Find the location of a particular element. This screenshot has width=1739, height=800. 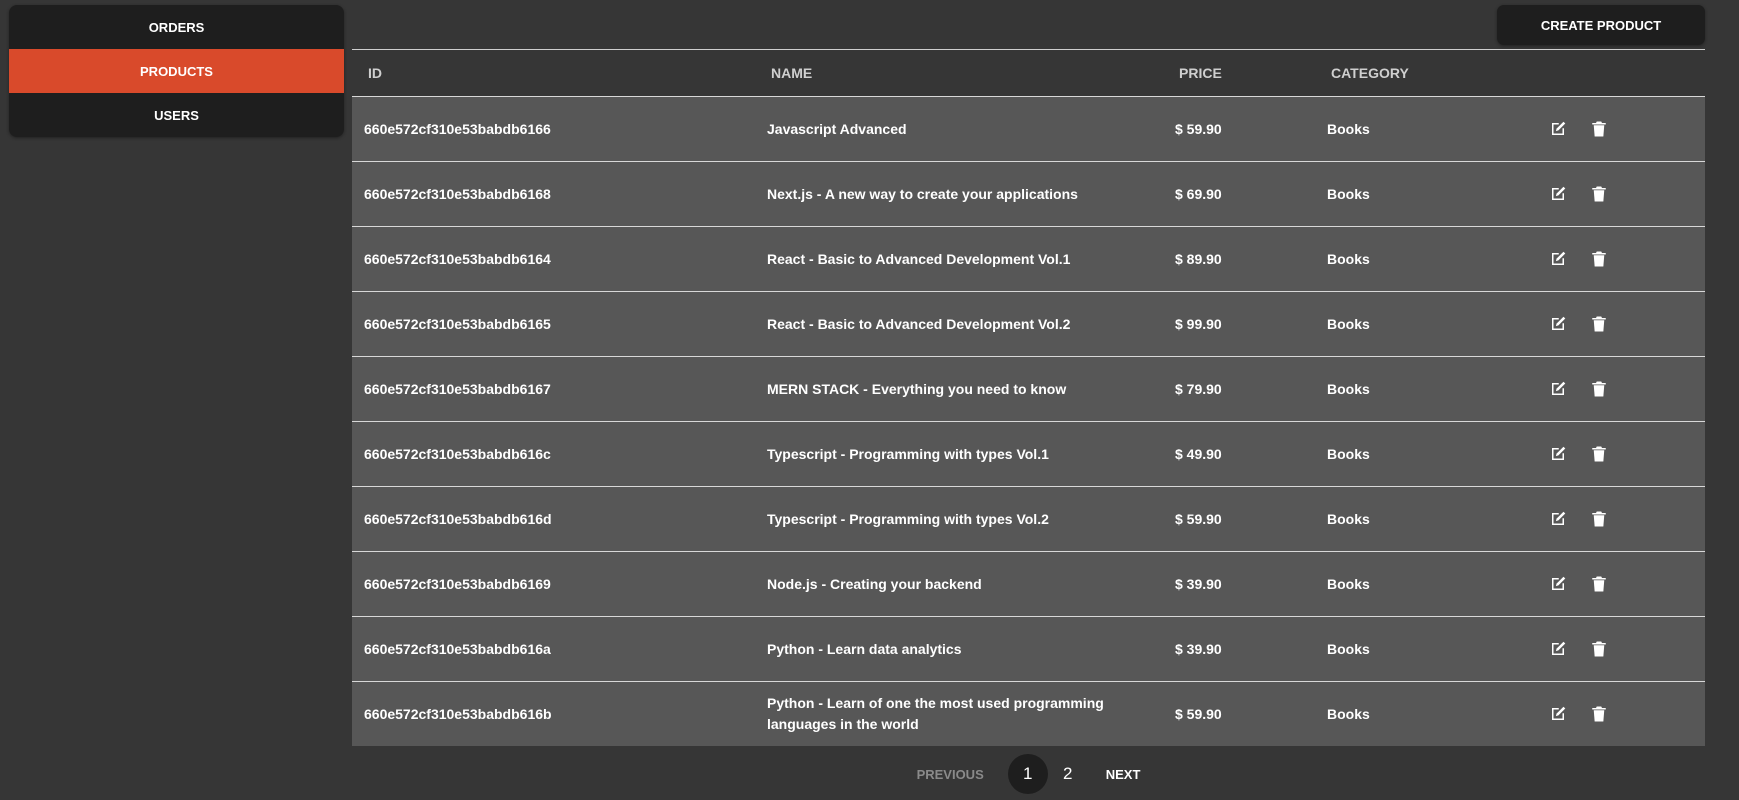

page-1-button: 1 is located at coordinates (1027, 774).